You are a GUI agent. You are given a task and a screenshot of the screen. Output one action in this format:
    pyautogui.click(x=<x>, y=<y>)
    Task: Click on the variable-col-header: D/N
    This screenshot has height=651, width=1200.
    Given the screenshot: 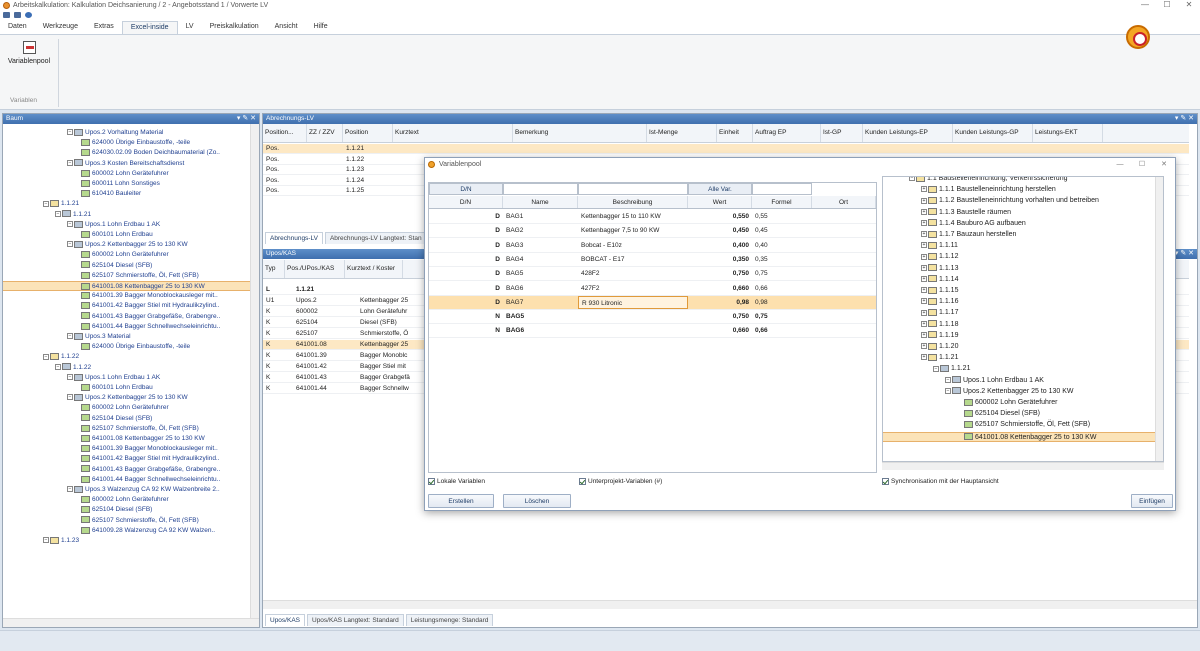 What is the action you would take?
    pyautogui.click(x=466, y=202)
    